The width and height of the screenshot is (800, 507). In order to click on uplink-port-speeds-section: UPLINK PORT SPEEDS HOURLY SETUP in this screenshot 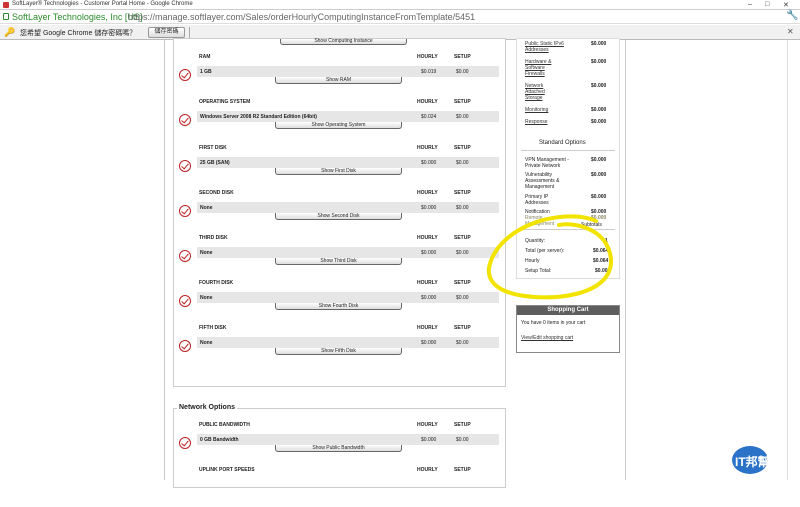, I will do `click(344, 484)`.